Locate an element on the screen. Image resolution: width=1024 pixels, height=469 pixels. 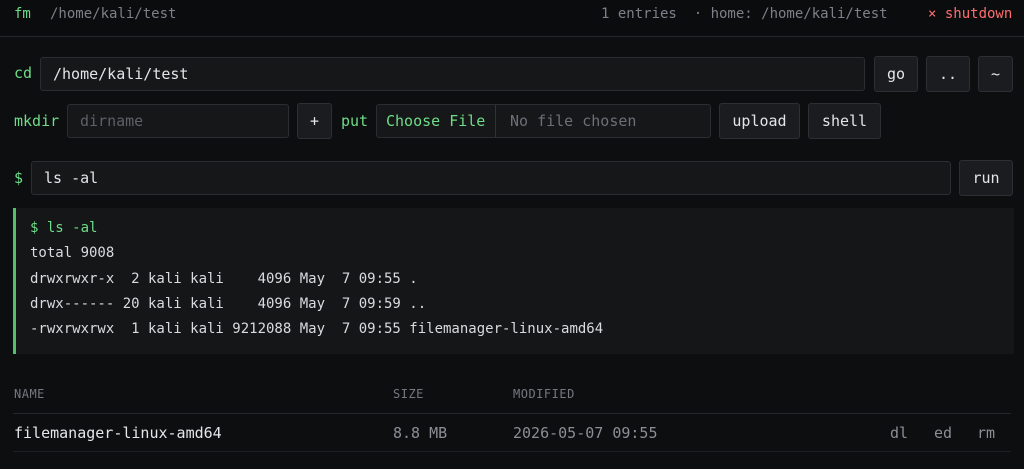
shell-prompt: $ is located at coordinates (19, 178).